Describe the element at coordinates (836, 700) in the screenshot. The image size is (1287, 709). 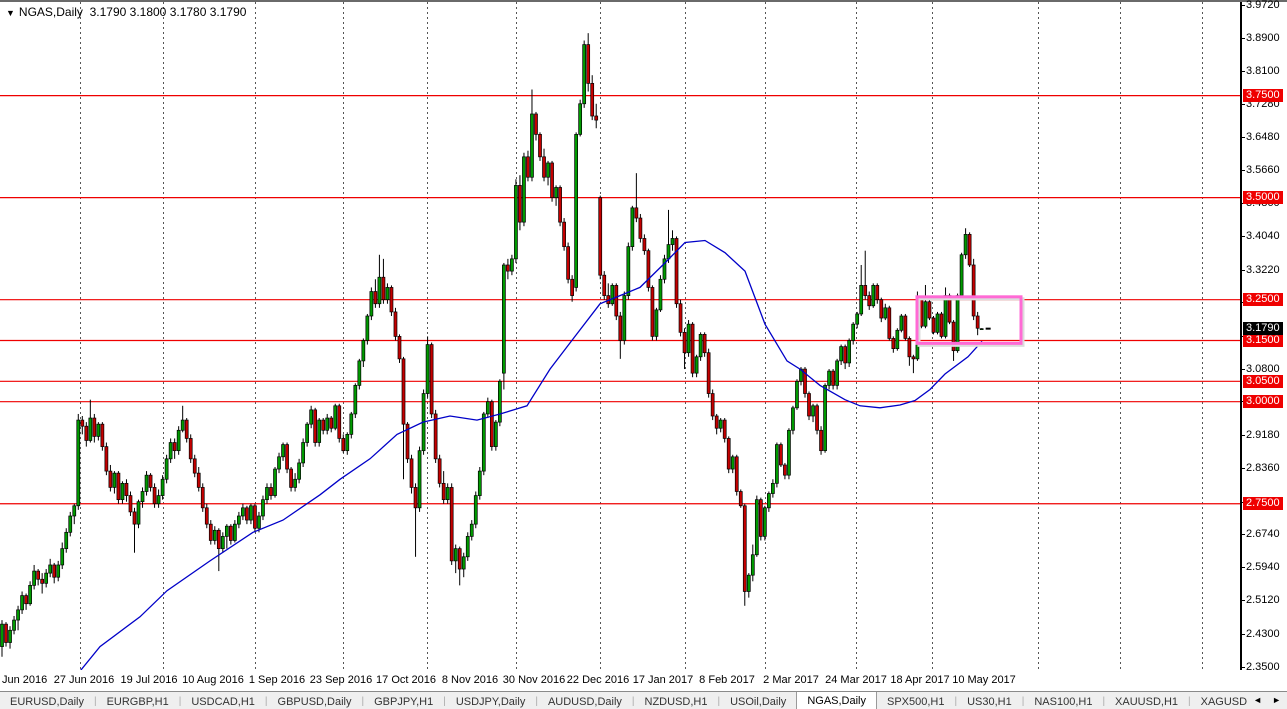
I see `tab-ngas-daily: NGAS,Daily` at that location.